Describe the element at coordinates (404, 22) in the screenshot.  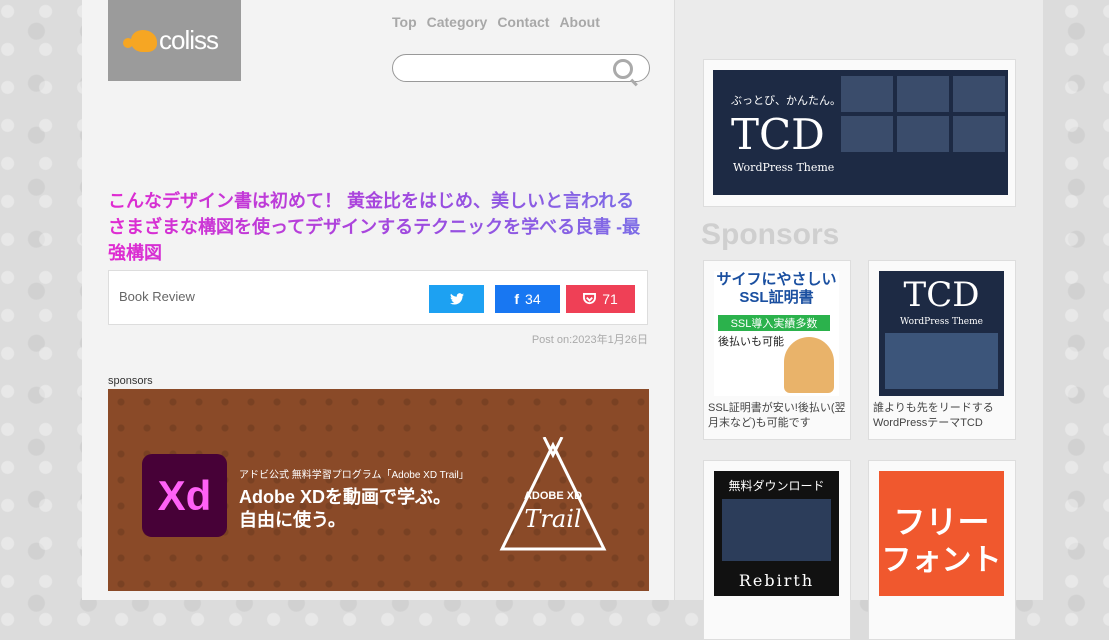
I see `nav-top: Top` at that location.